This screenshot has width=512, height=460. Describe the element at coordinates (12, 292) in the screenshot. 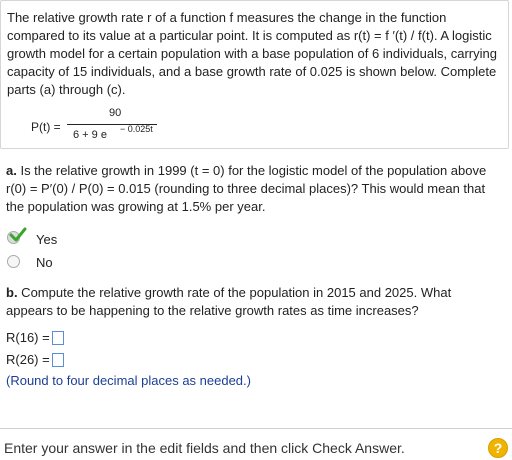

I see `part-b-label: b.` at that location.